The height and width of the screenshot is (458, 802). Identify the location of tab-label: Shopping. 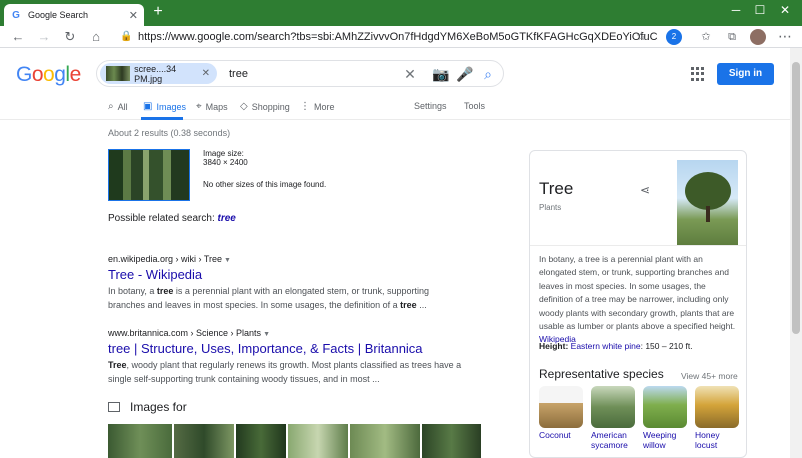
(270, 106).